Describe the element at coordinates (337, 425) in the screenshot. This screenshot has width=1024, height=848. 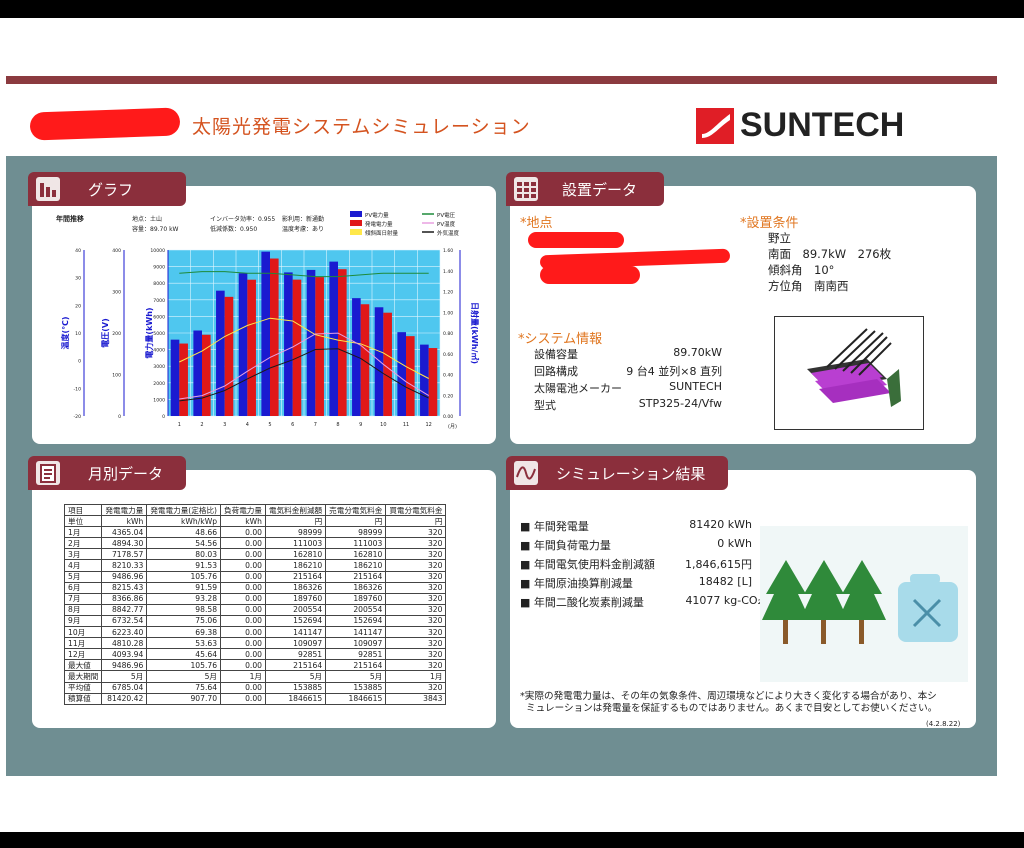
I see `x-tick-label: 8` at that location.